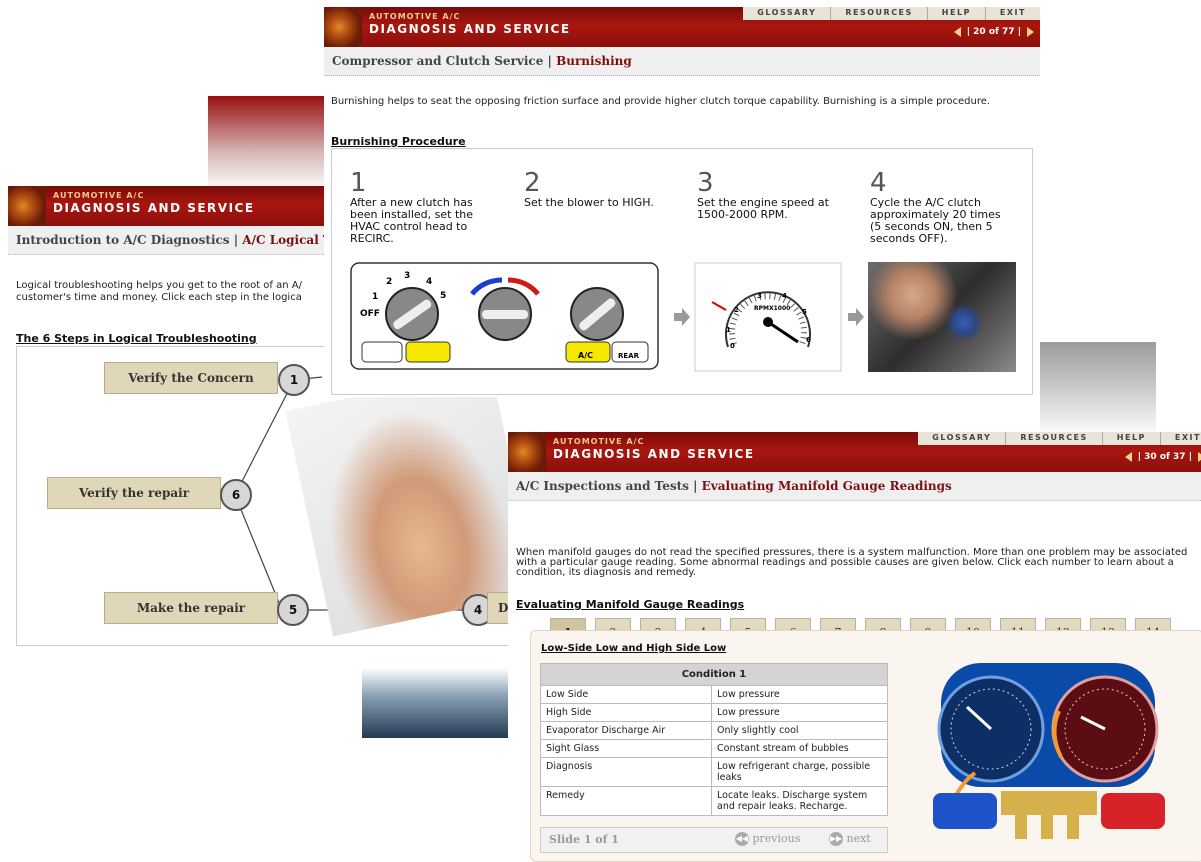 The width and height of the screenshot is (1201, 862). What do you see at coordinates (784, 296) in the screenshot?
I see `tach-4-label: 4` at bounding box center [784, 296].